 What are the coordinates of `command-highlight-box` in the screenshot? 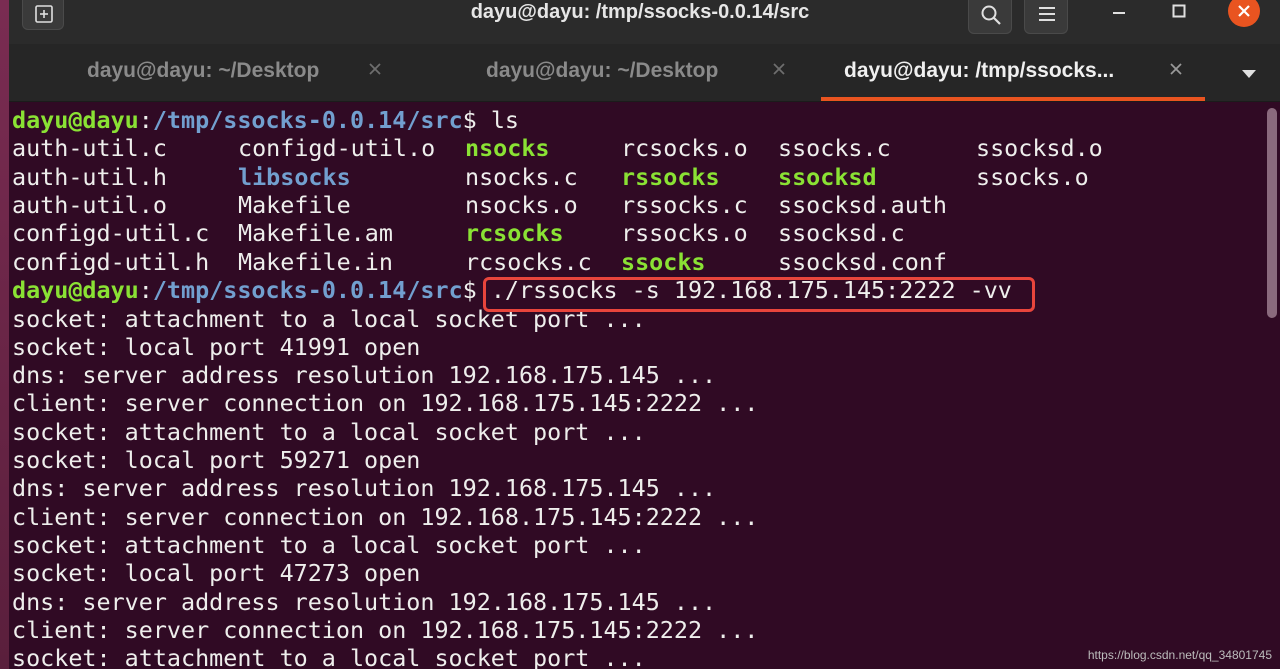 It's located at (759, 294).